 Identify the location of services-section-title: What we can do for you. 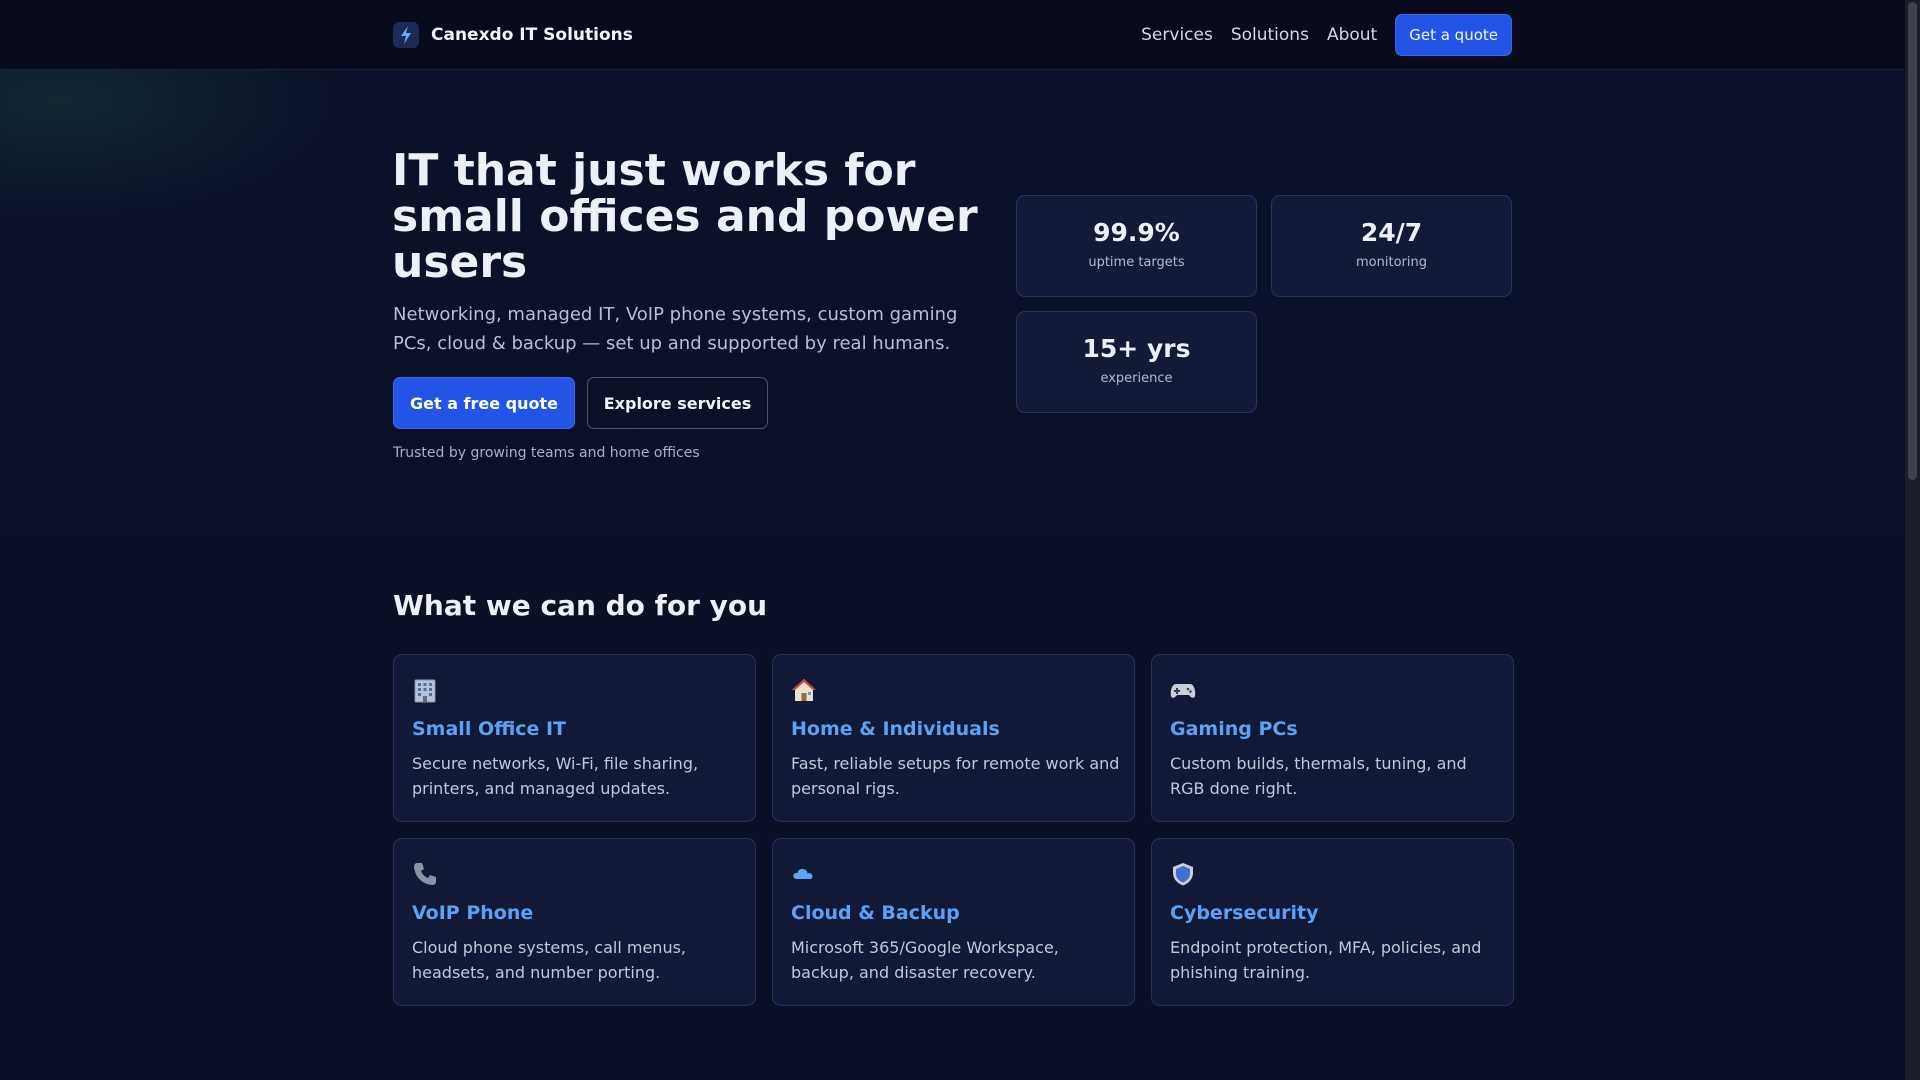
(580, 605).